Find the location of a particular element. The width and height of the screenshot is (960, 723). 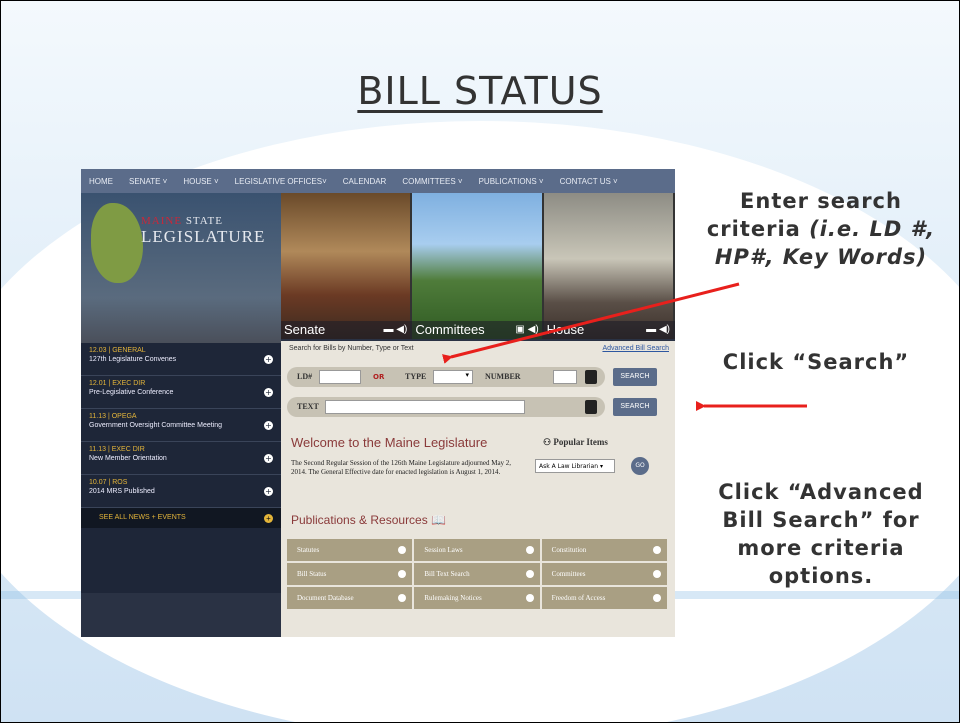

arrow-to-search-criteria is located at coordinates (591, 323).